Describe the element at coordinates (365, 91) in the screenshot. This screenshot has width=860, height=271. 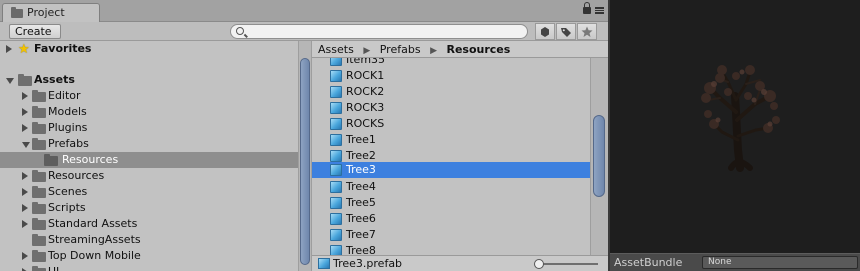
I see `file-name: ROCK2` at that location.